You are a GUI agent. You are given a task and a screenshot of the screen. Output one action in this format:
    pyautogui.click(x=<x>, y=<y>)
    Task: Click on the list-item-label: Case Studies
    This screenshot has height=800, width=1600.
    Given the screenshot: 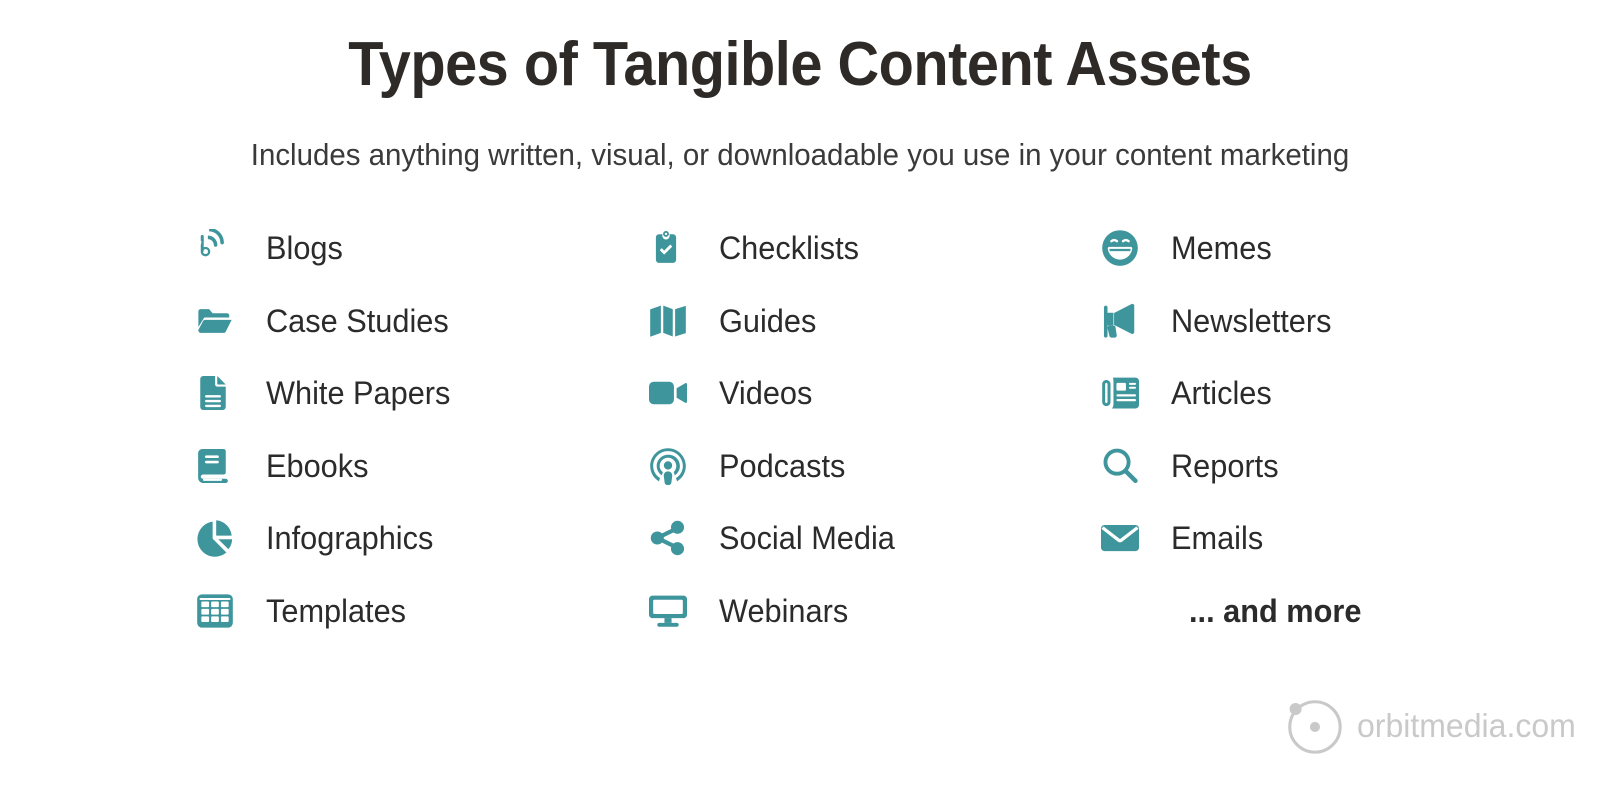 What is the action you would take?
    pyautogui.click(x=357, y=320)
    